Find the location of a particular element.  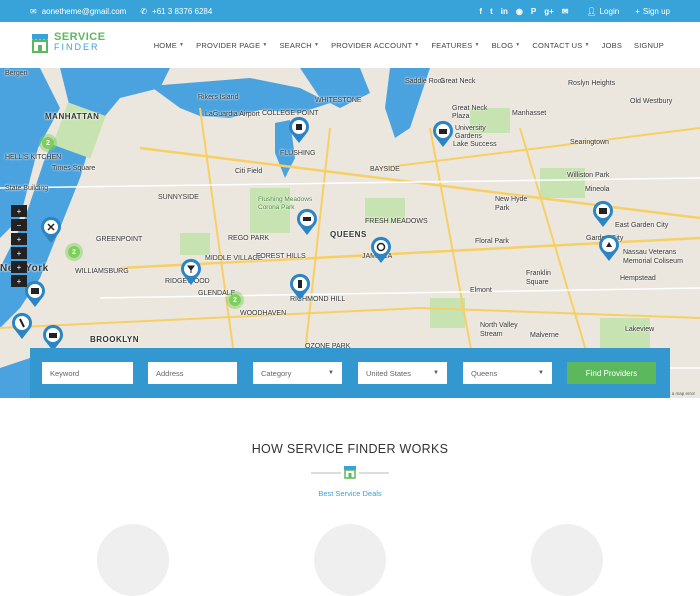

signup-link: + Sign up is located at coordinates (652, 11).